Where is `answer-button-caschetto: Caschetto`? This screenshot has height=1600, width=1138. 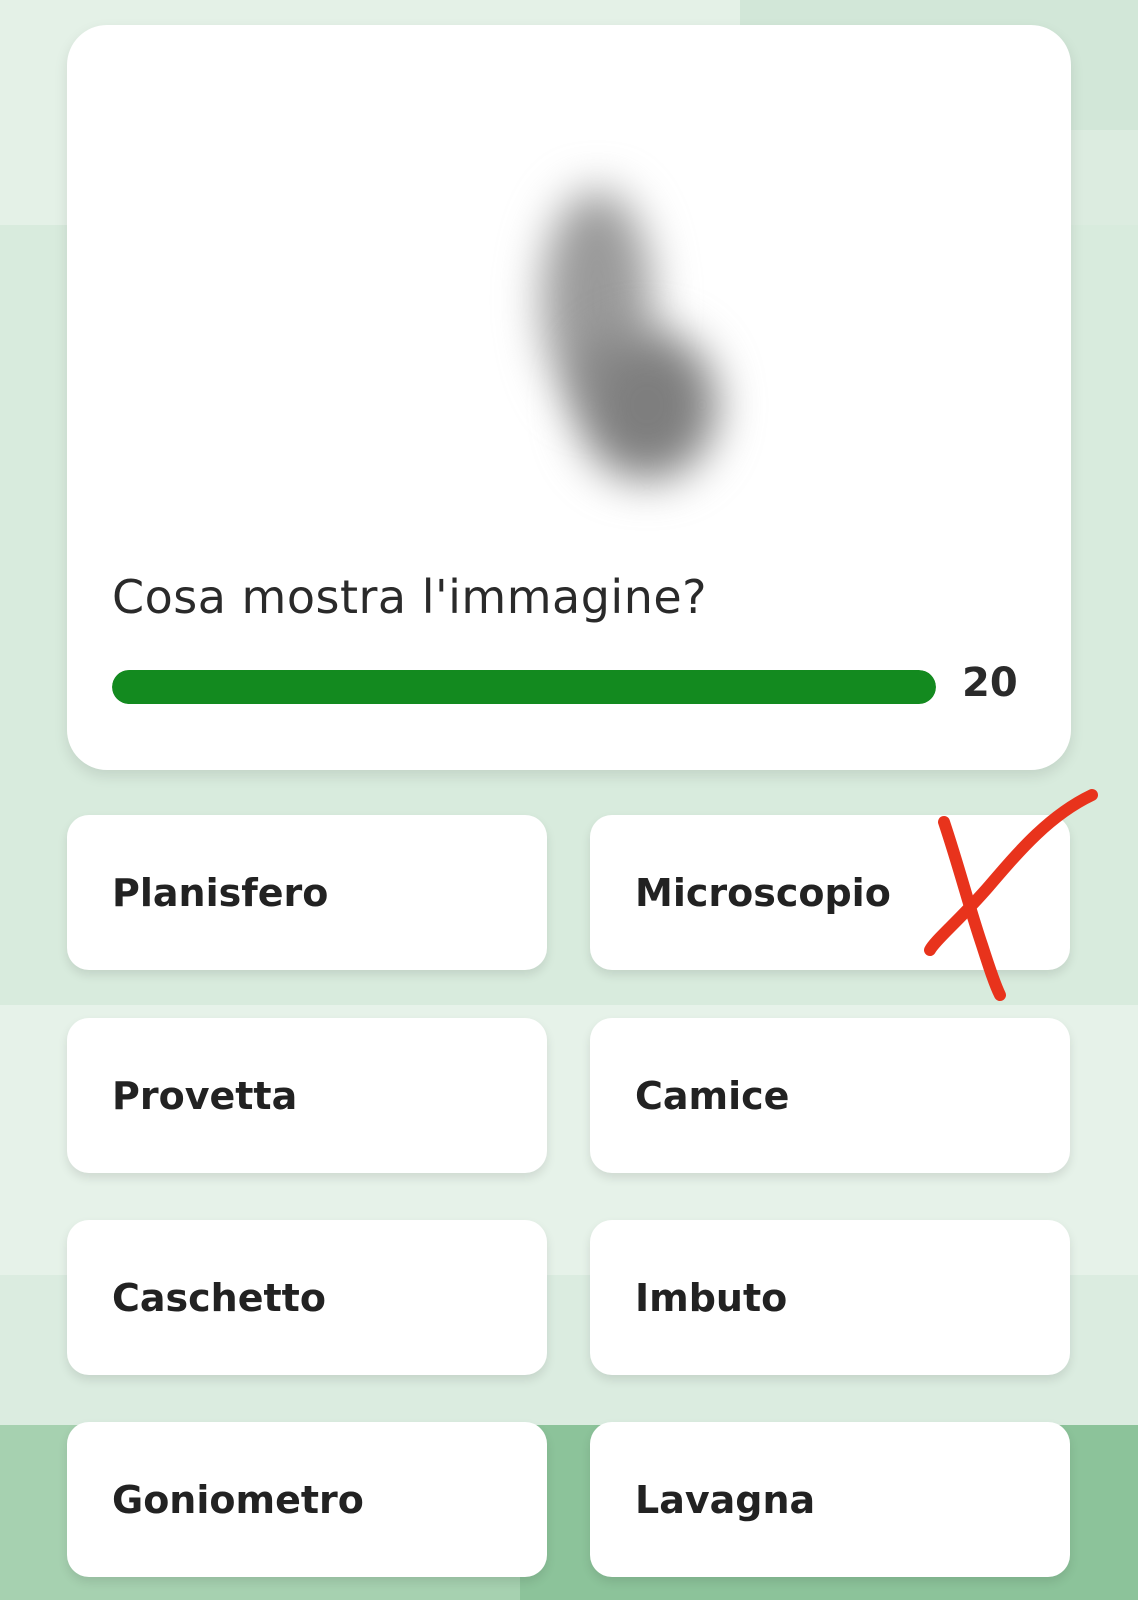 answer-button-caschetto: Caschetto is located at coordinates (307, 1297).